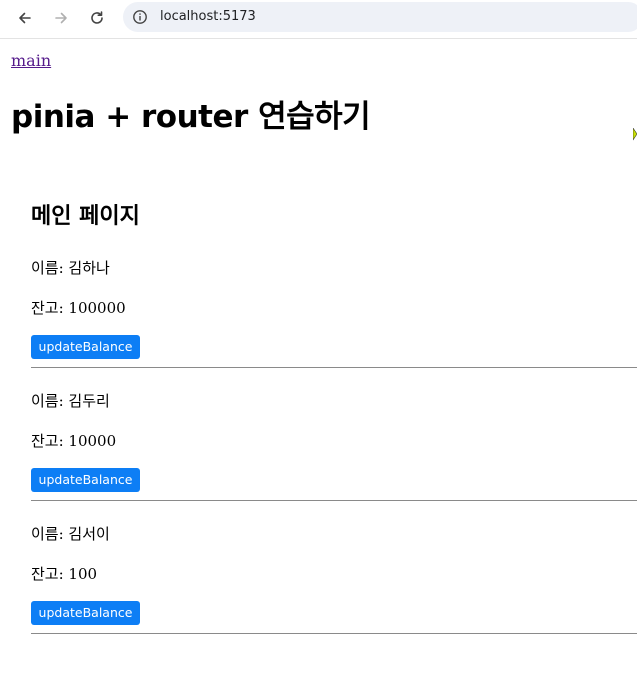 This screenshot has height=675, width=637. Describe the element at coordinates (70, 401) in the screenshot. I see `user-name: 이름: 김두리` at that location.